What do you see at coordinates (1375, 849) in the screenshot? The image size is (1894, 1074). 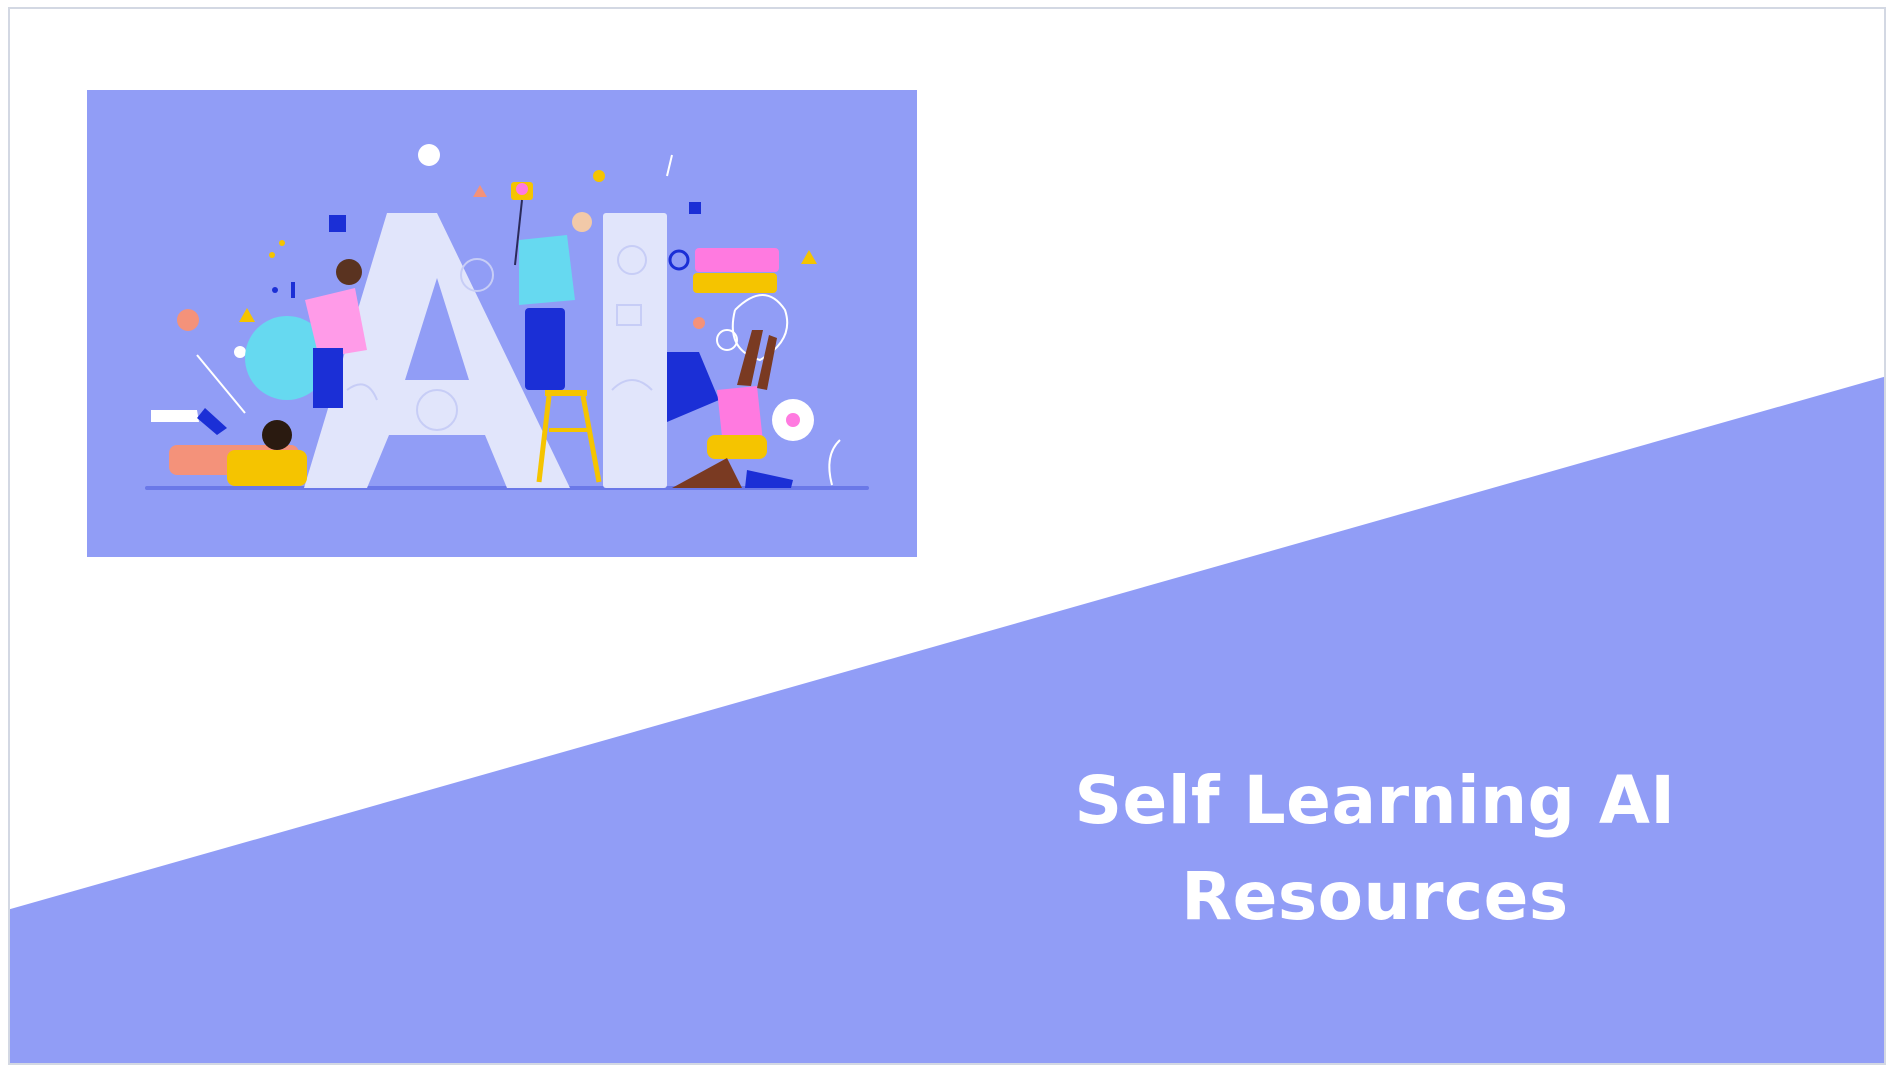 I see `slide-title: Self Learning AI Resources` at bounding box center [1375, 849].